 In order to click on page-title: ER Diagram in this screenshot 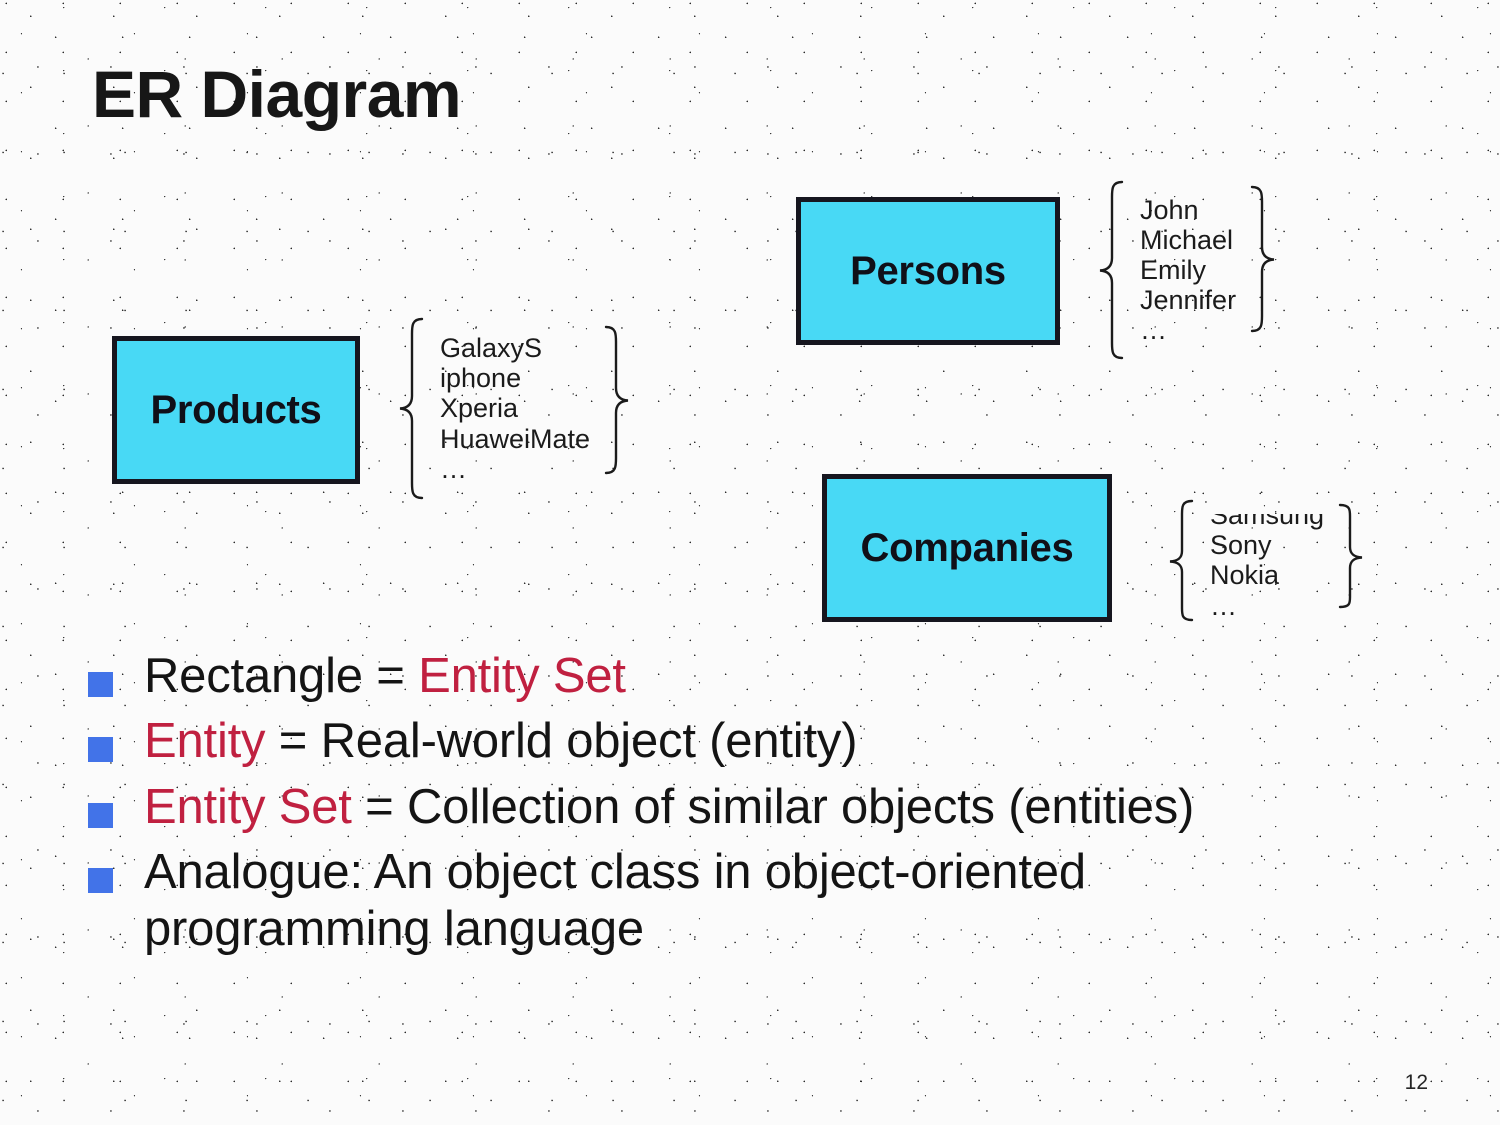, I will do `click(277, 94)`.